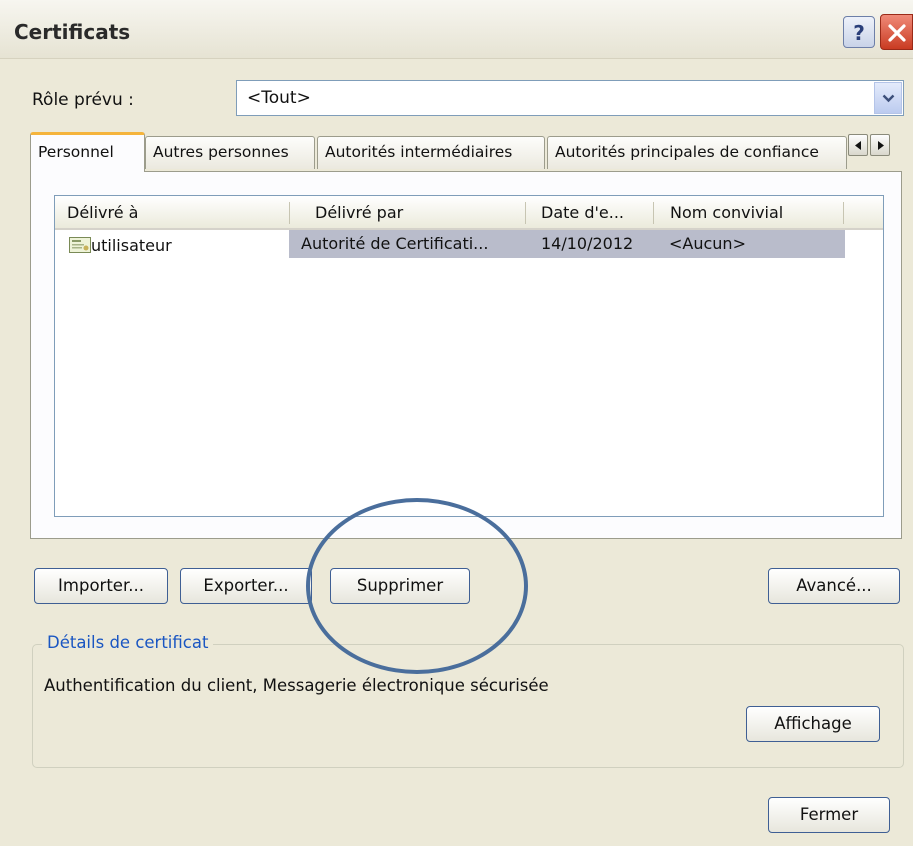  I want to click on tab-personnel: Personnel, so click(87, 152).